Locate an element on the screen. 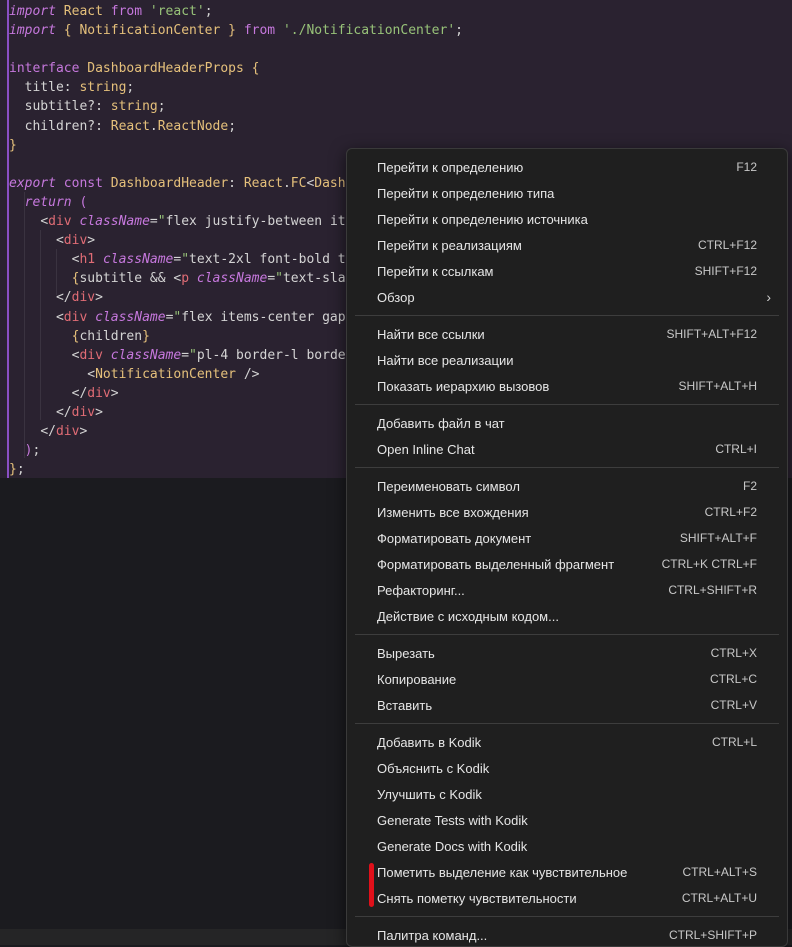 This screenshot has width=792, height=947. menu-item-shortcut: SHIFT+ALT+F is located at coordinates (718, 538).